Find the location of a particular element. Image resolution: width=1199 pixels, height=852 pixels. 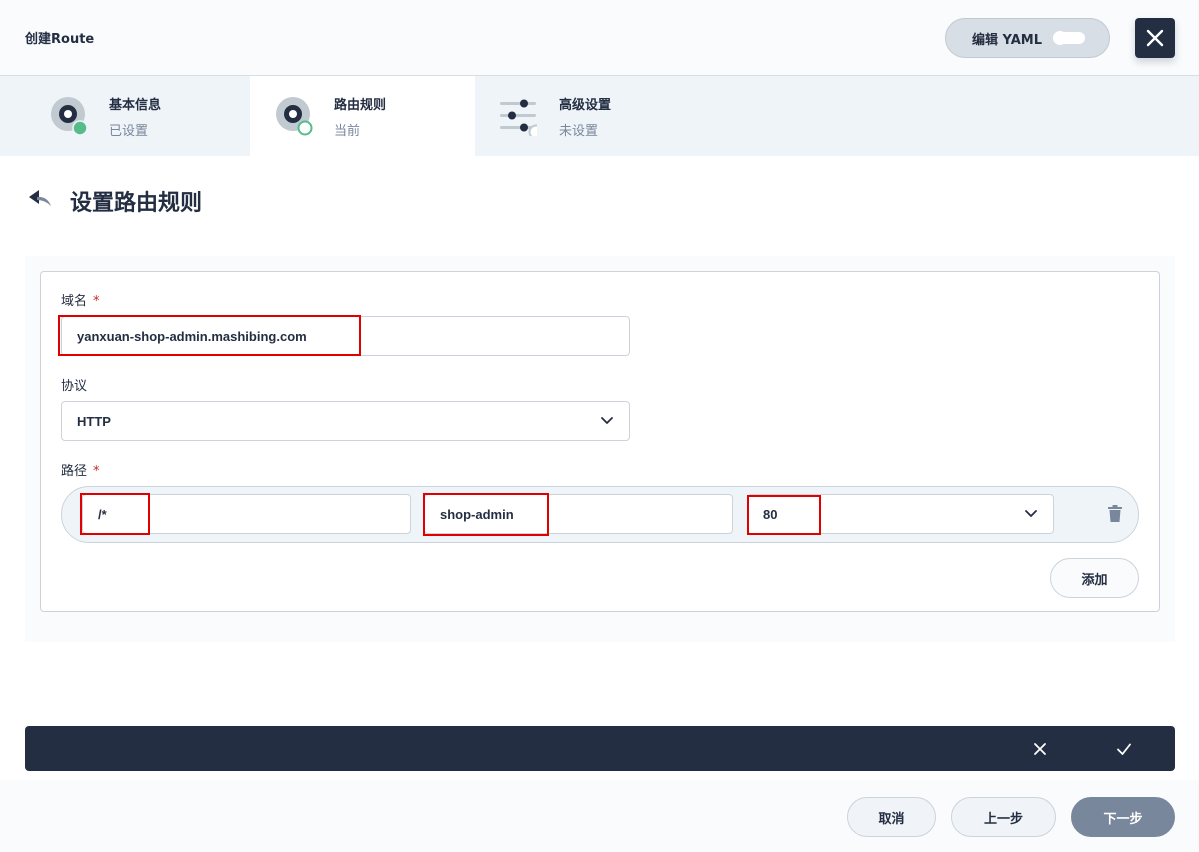

back-arrow-icon is located at coordinates (40, 198).